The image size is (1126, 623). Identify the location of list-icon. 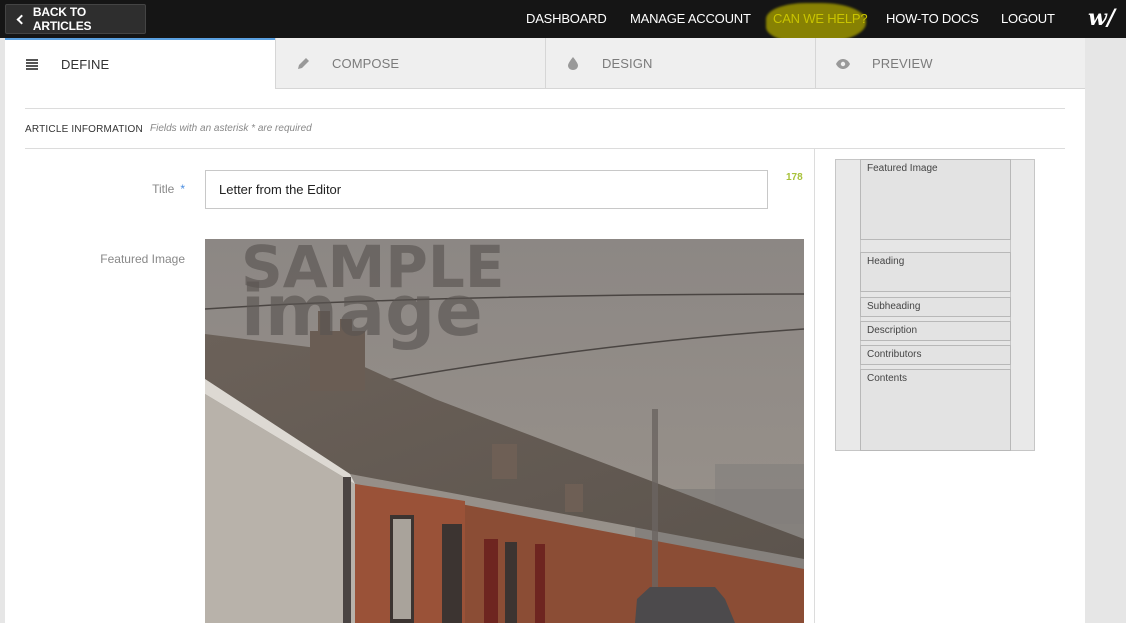
(32, 65).